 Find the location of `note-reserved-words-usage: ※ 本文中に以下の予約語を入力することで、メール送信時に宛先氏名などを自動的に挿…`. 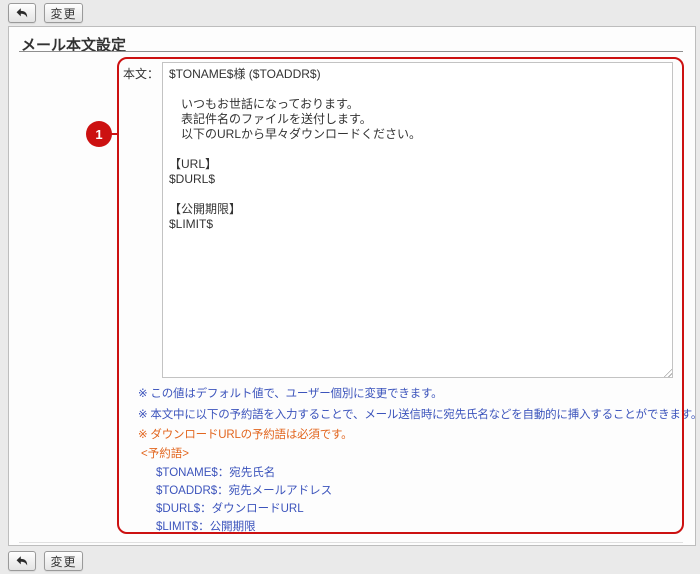

note-reserved-words-usage: ※ 本文中に以下の予約語を入力することで、メール送信時に宛先氏名などを自動的に挿… is located at coordinates (419, 415).